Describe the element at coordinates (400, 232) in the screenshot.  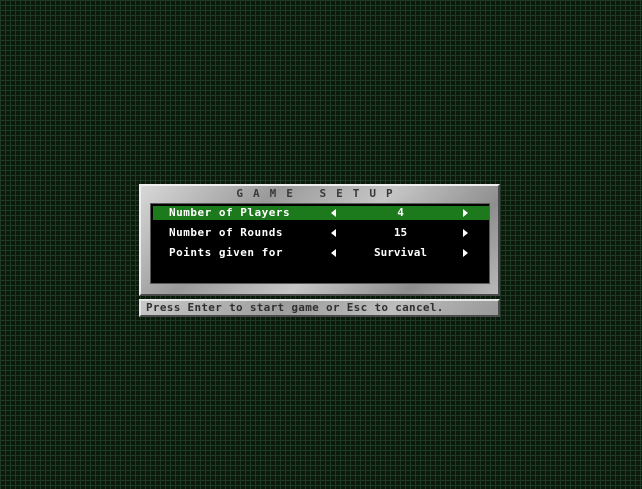
I see `option-value: 15` at that location.